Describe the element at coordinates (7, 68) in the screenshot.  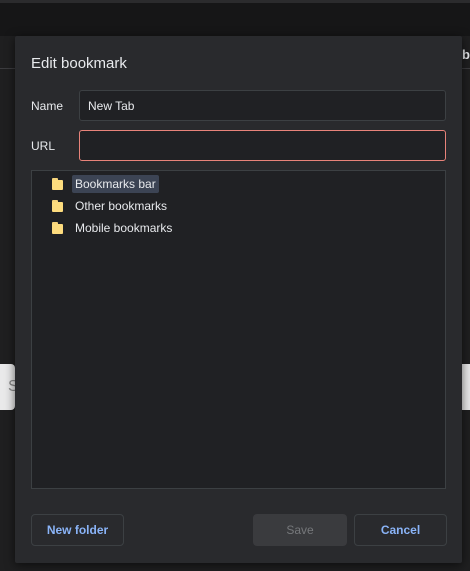
I see `background-divider-left` at that location.